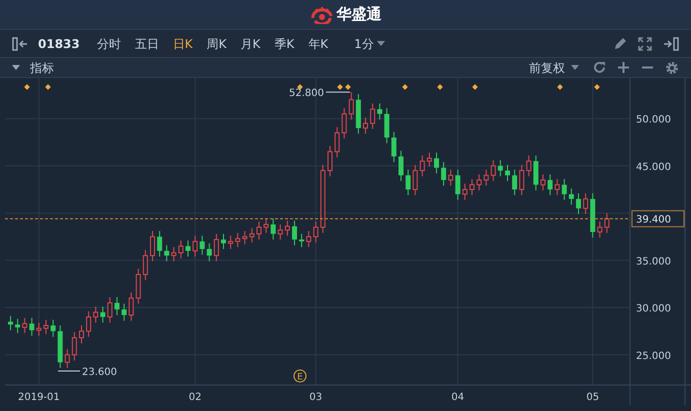 The height and width of the screenshot is (411, 691). Describe the element at coordinates (318, 43) in the screenshot. I see `period-tab: 年K` at that location.